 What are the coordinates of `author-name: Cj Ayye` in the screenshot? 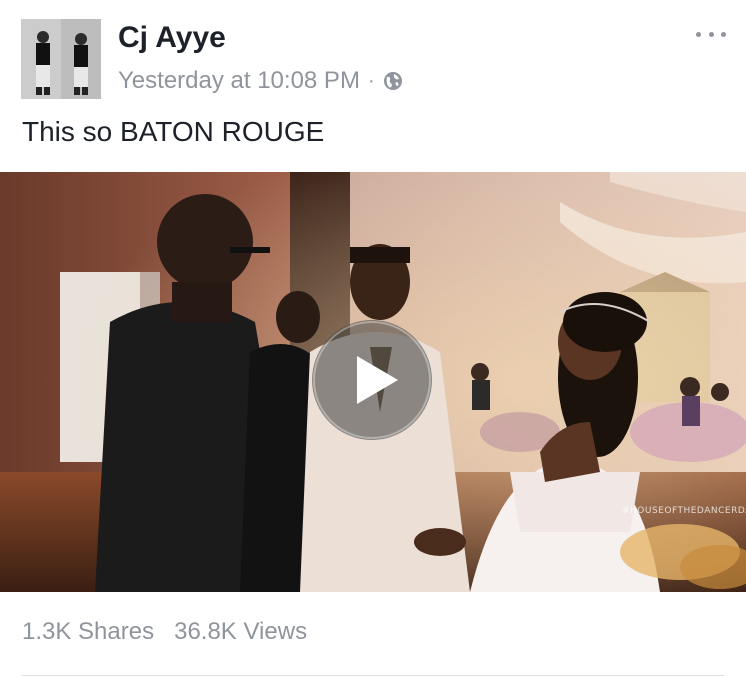 It's located at (172, 38).